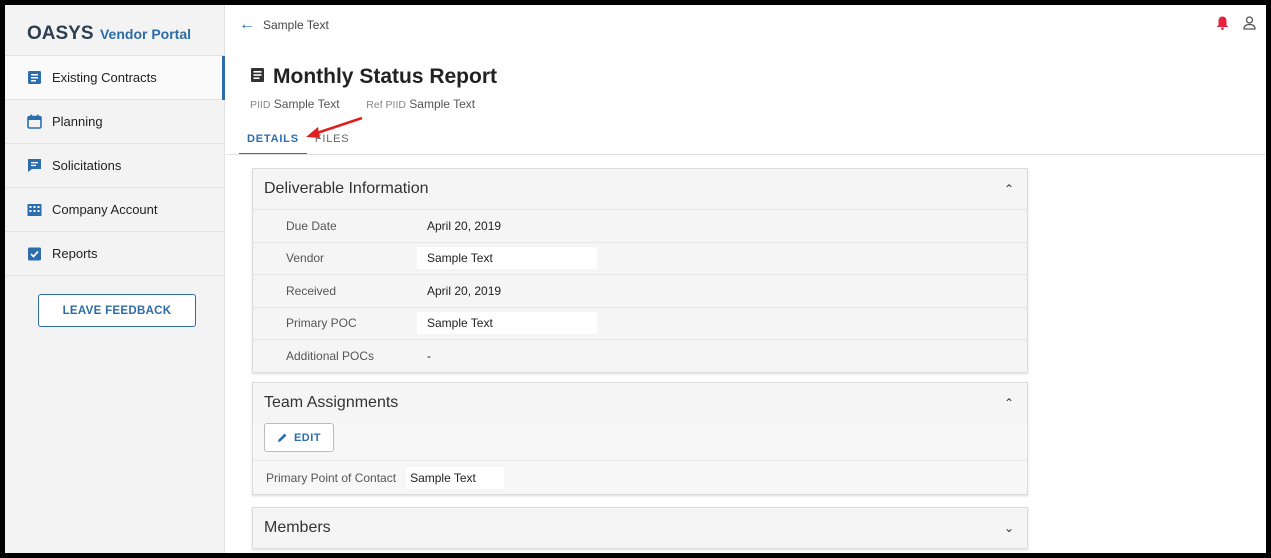  What do you see at coordinates (105, 209) in the screenshot?
I see `sidebar-item-label: Company Account` at bounding box center [105, 209].